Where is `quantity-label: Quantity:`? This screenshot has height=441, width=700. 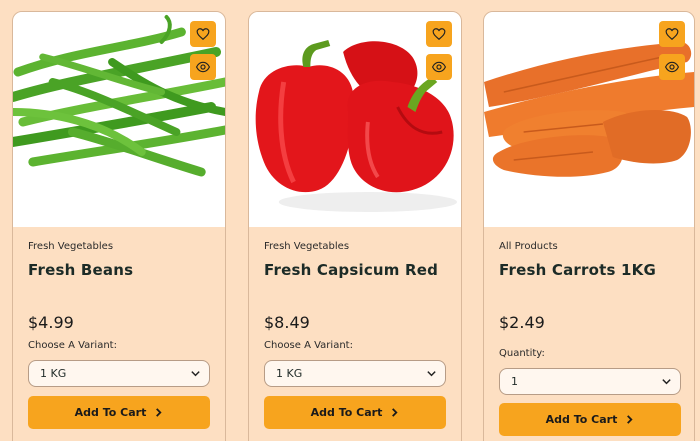 quantity-label: Quantity: is located at coordinates (522, 353).